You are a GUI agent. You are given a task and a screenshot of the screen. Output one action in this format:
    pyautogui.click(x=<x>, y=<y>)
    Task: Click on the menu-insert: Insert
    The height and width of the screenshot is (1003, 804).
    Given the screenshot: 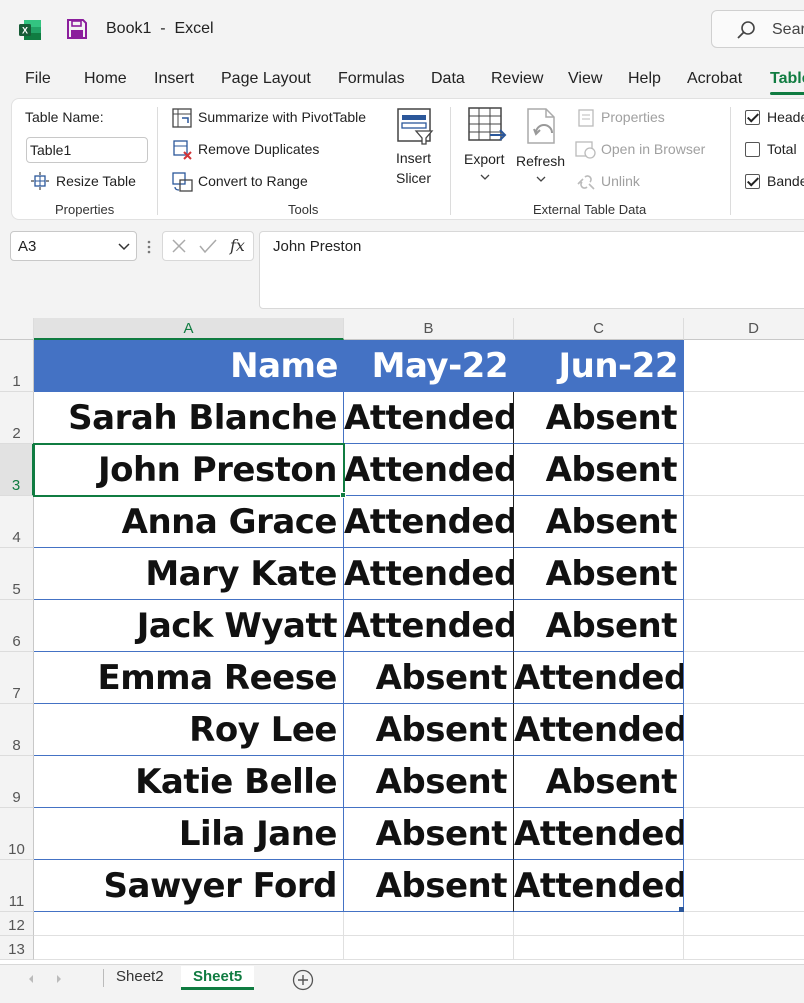 What is the action you would take?
    pyautogui.click(x=174, y=79)
    